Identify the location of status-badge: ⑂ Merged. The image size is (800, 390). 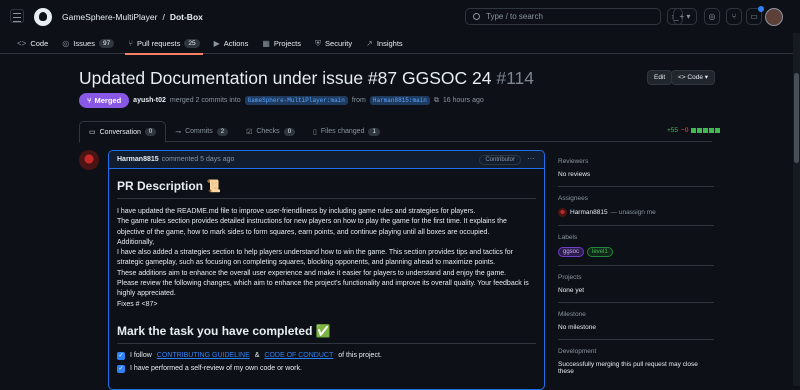
(104, 100).